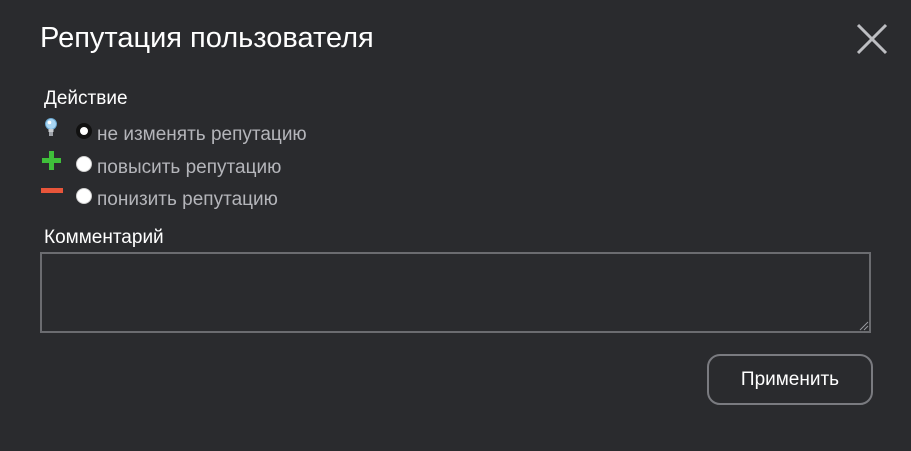 This screenshot has width=911, height=451. Describe the element at coordinates (54, 131) in the screenshot. I see `lightbulb-icon` at that location.